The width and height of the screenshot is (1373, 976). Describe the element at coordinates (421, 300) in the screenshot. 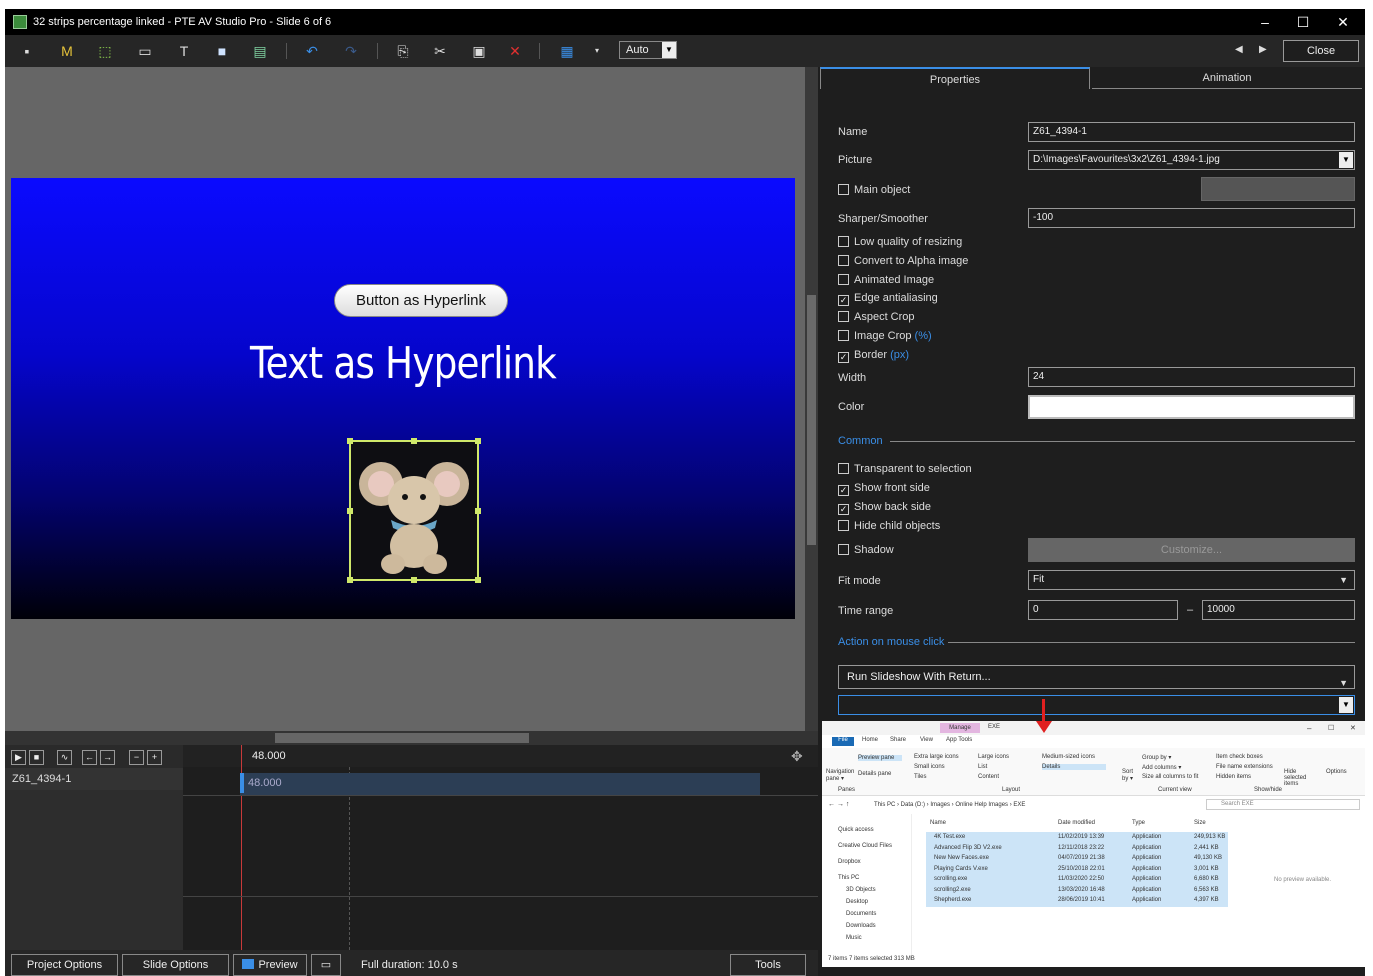

I see `hyperlink-button: Button as Hyperlink` at that location.